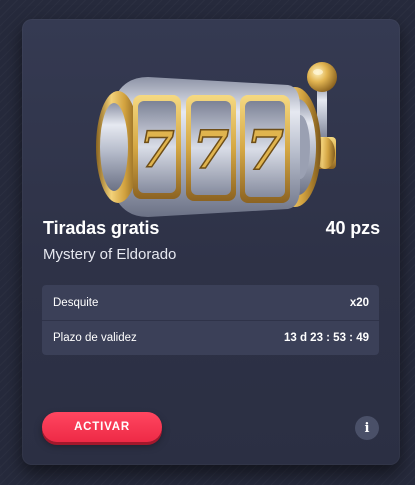  What do you see at coordinates (95, 338) in the screenshot?
I see `detail-label: Plazo de validez` at bounding box center [95, 338].